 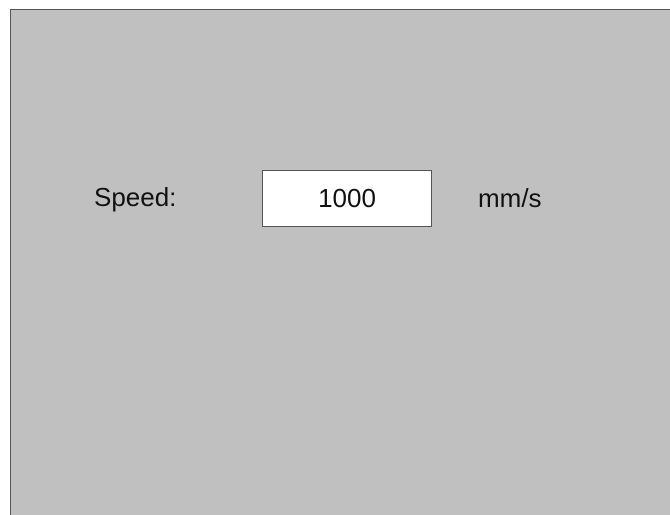 What do you see at coordinates (510, 198) in the screenshot?
I see `speed-unit-label: mm/s` at bounding box center [510, 198].